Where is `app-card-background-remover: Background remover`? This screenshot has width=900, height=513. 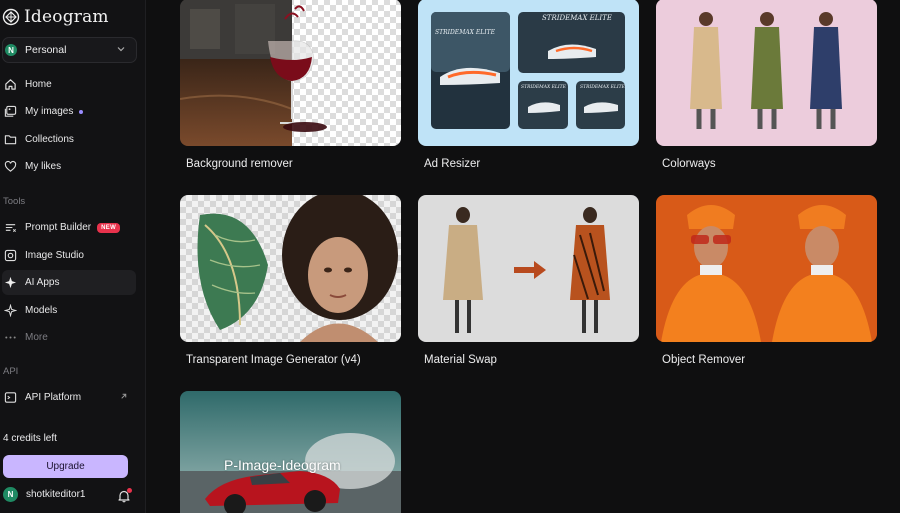
app-card-background-remover: Background remover is located at coordinates (290, 85).